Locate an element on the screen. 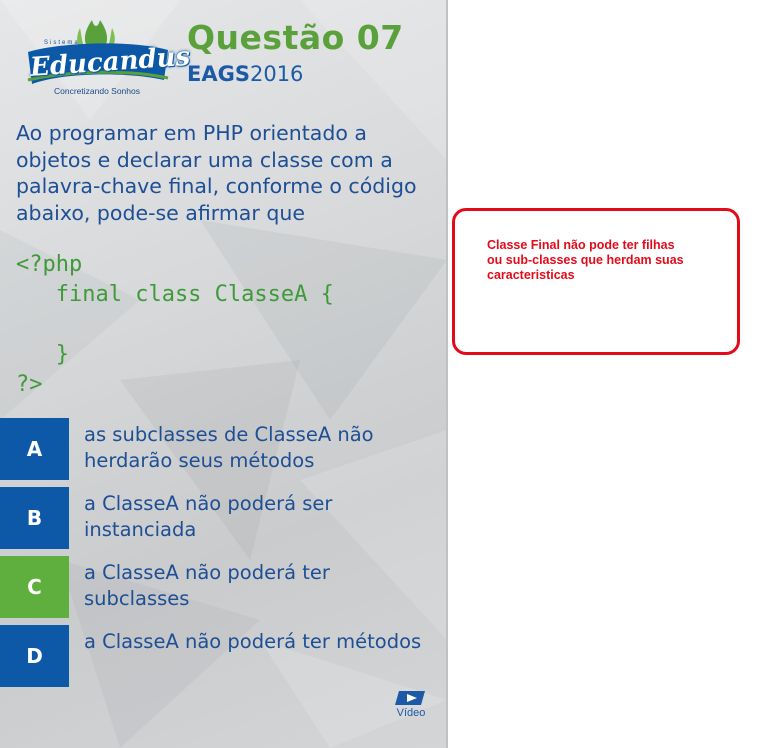  educandus-logo: Sistema Educandus Concretizando Sonhos is located at coordinates (106, 57).